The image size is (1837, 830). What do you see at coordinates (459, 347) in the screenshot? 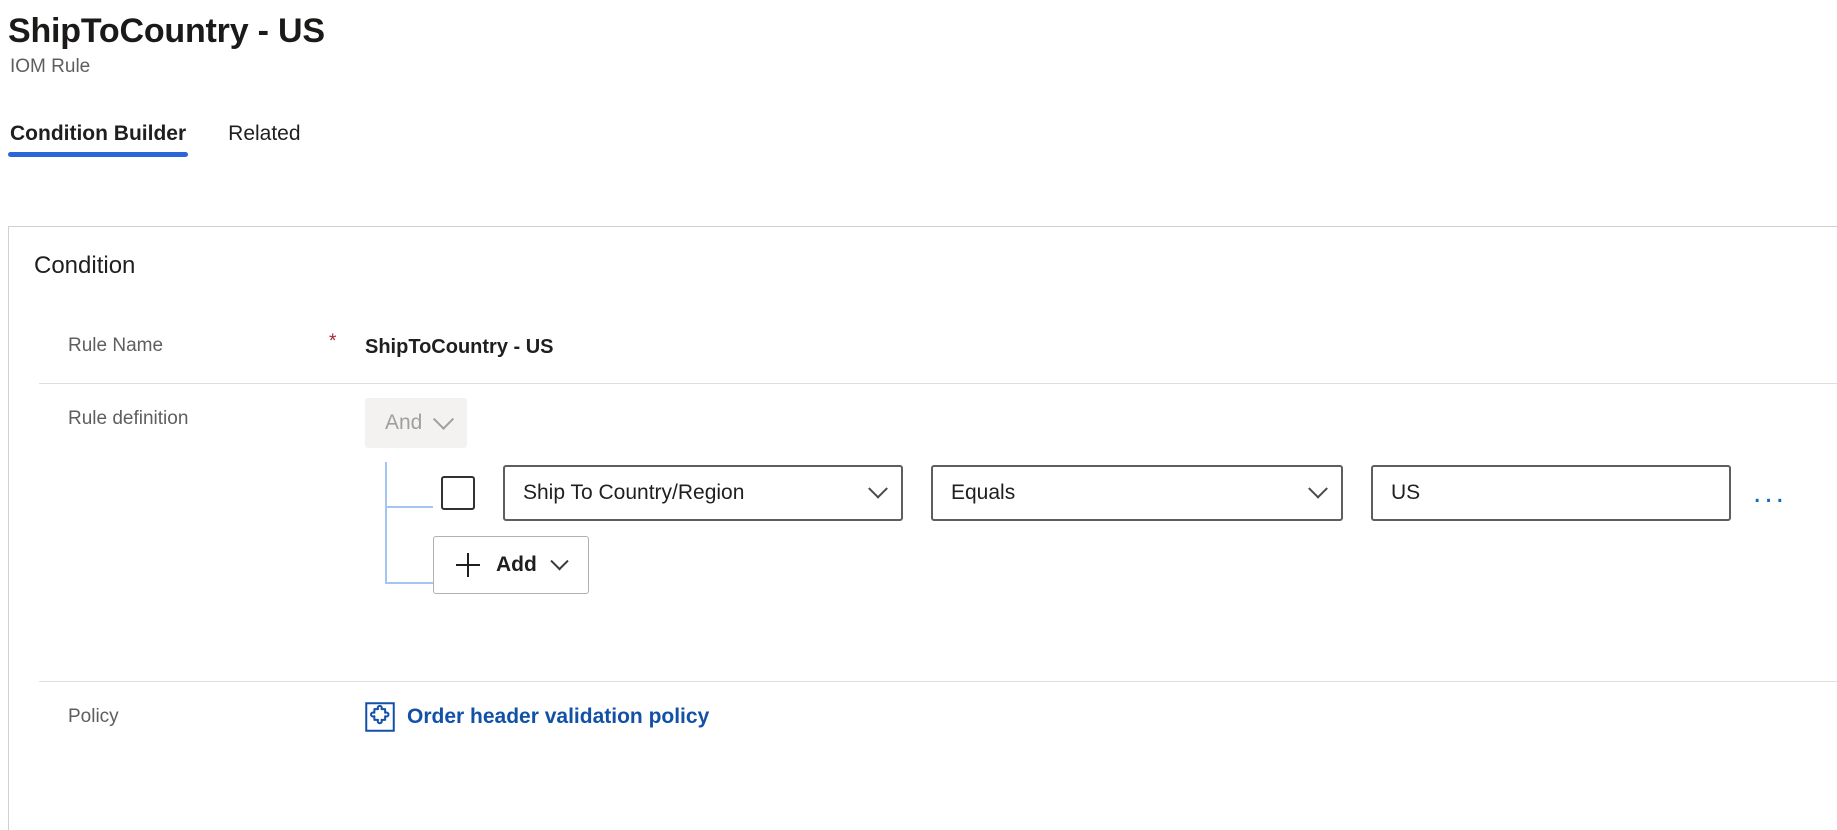
I see `rule-name-value: ShipToCountry - US` at bounding box center [459, 347].